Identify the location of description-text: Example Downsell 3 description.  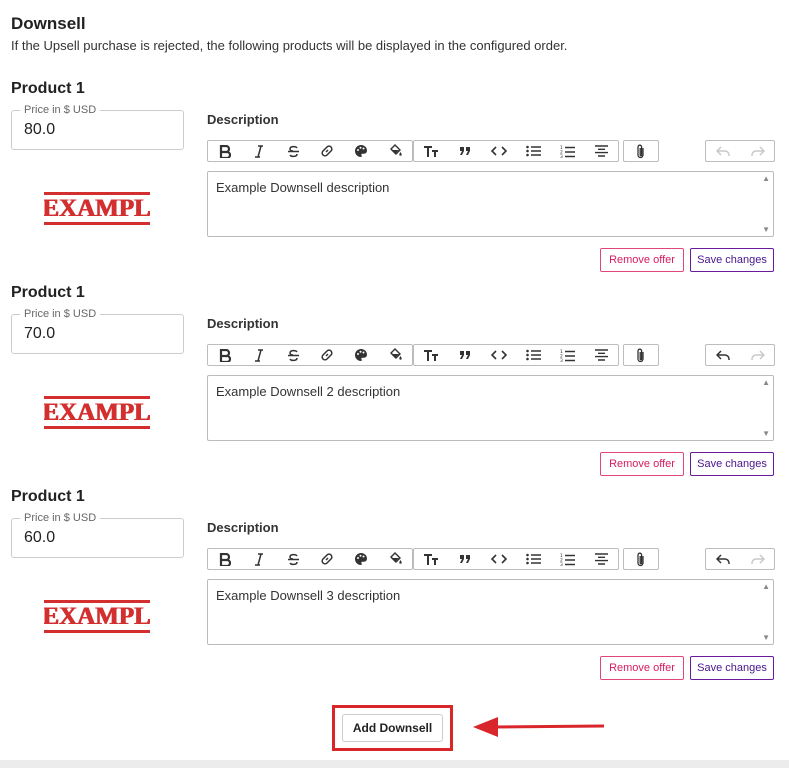
(308, 595).